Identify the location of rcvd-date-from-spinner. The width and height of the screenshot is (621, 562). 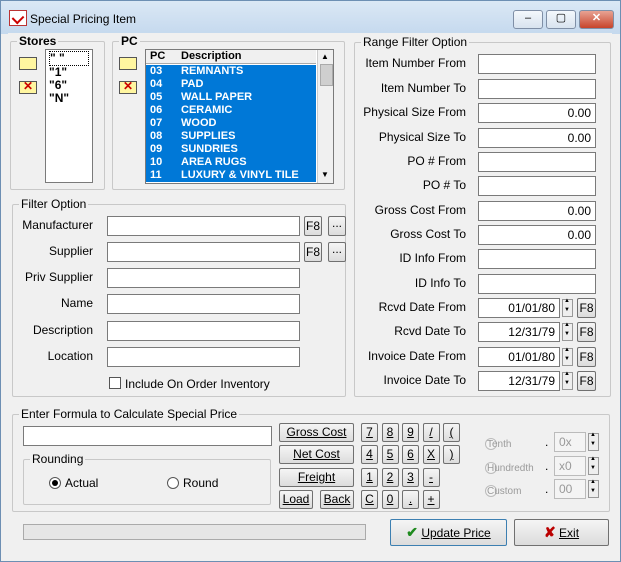
(567, 307).